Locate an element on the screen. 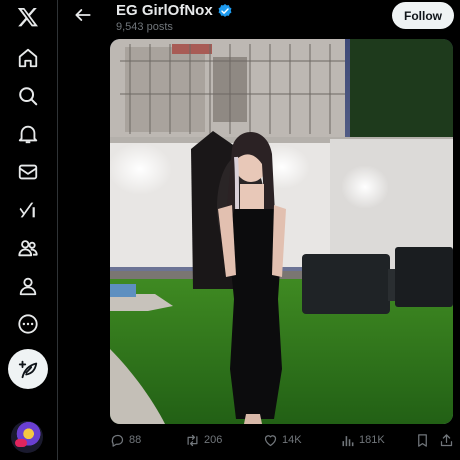 The width and height of the screenshot is (460, 460). verified-badge-icon is located at coordinates (225, 10).